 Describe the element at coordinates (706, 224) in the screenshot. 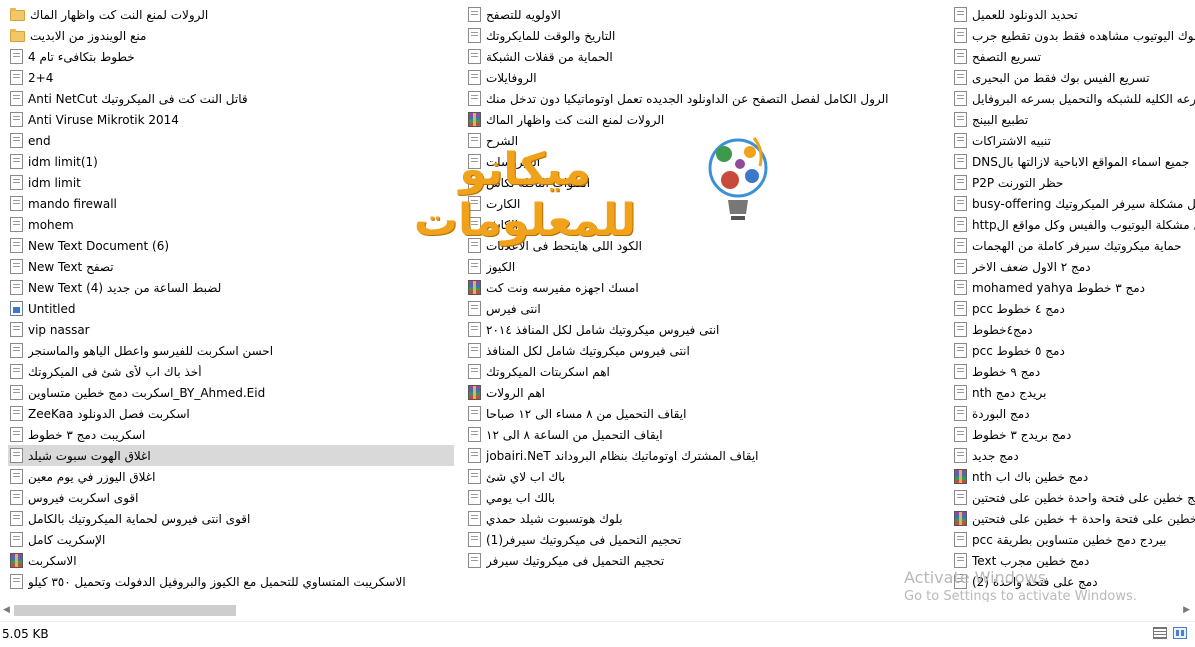

I see `file-item: الكاش` at that location.